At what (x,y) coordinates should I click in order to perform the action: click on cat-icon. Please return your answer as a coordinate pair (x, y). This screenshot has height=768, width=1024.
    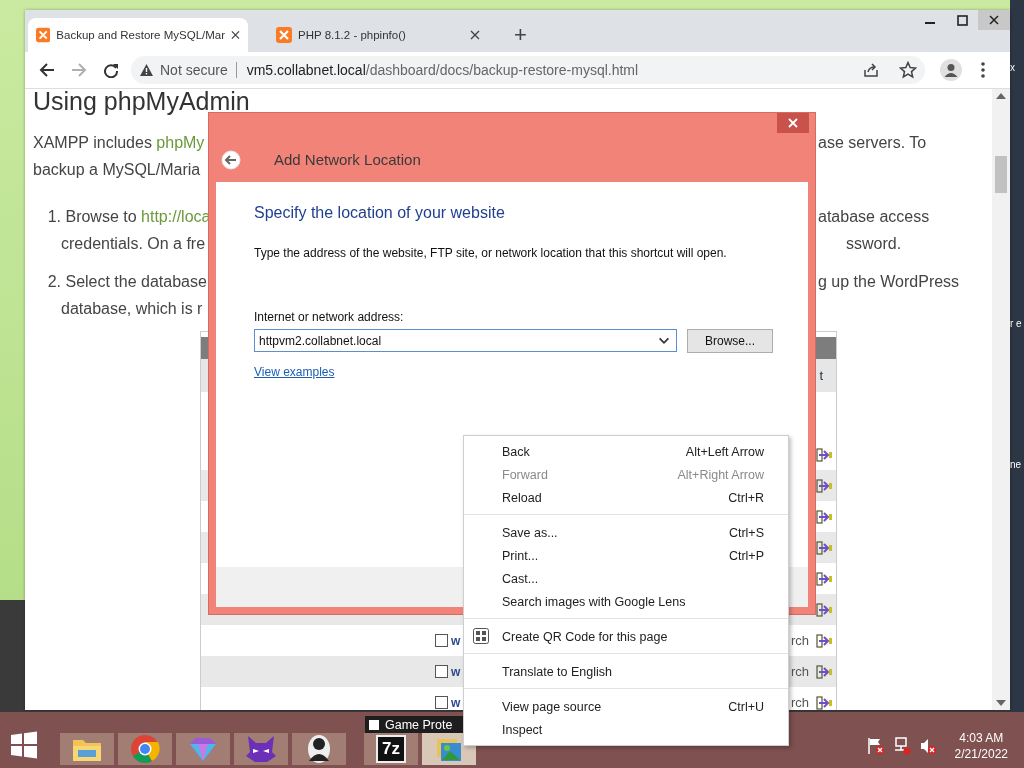
    Looking at the image, I should click on (261, 749).